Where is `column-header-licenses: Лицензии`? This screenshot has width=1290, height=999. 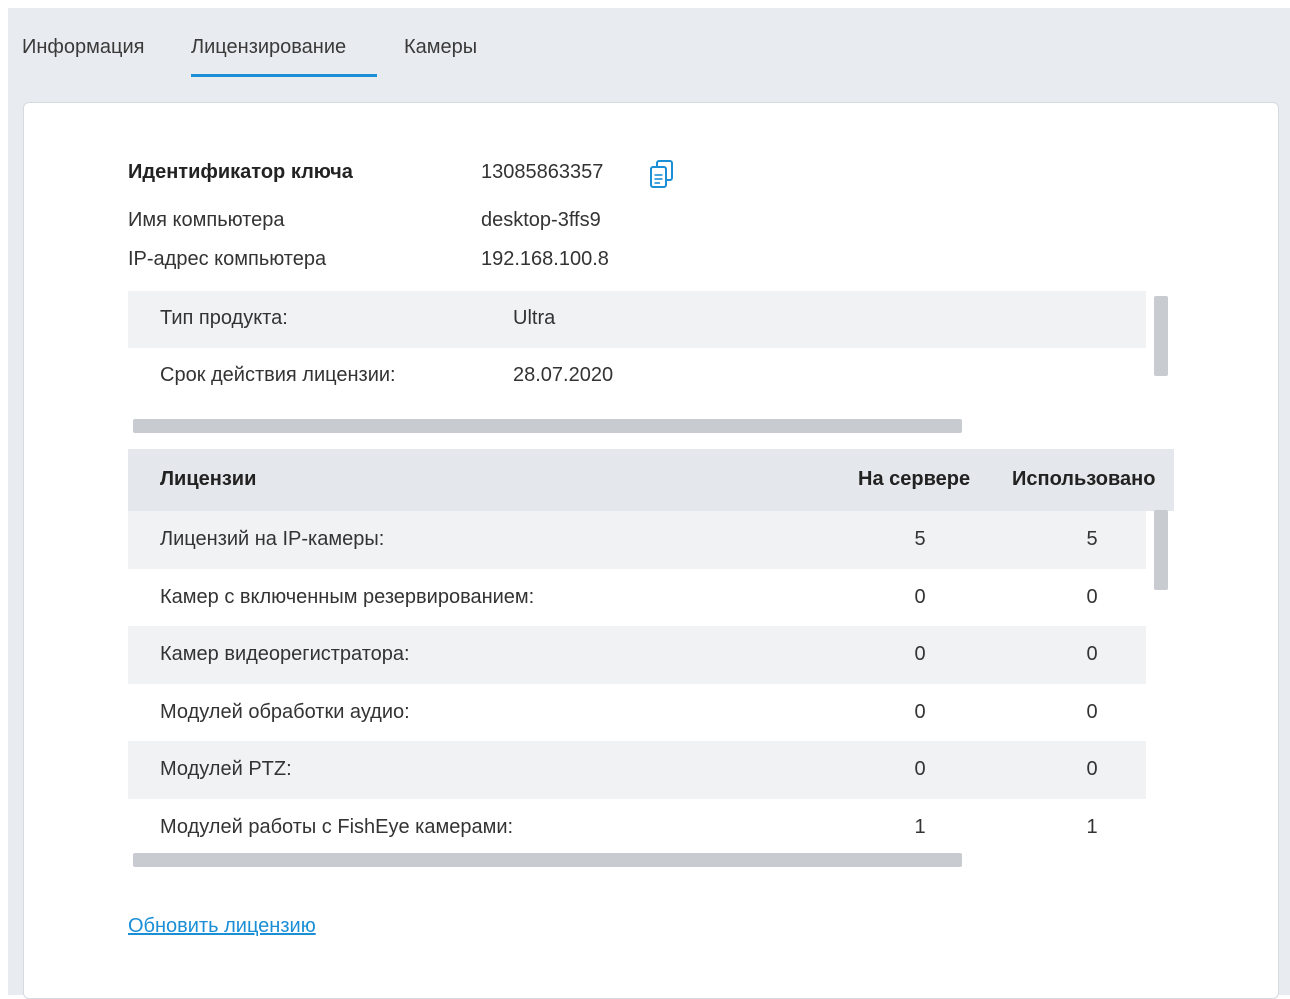
column-header-licenses: Лицензии is located at coordinates (208, 479).